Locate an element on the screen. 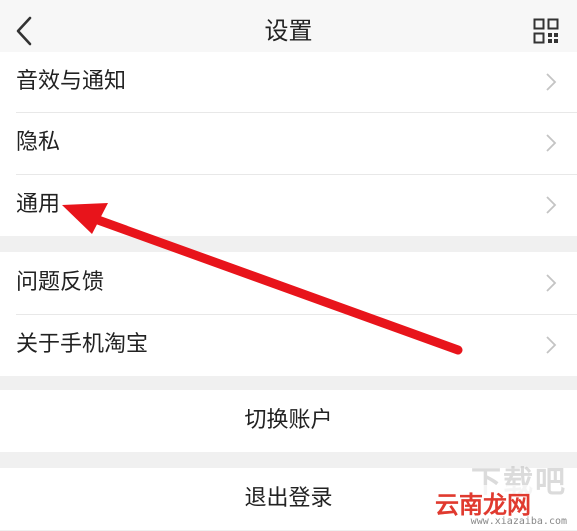 The height and width of the screenshot is (531, 577). settings-item-label: 关于手机淘宝 is located at coordinates (82, 344).